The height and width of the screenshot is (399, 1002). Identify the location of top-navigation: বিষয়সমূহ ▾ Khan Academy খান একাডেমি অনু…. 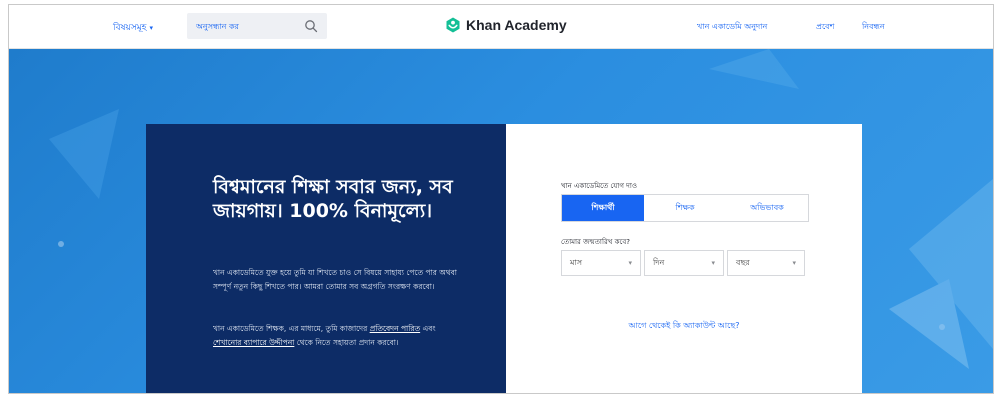
(501, 27).